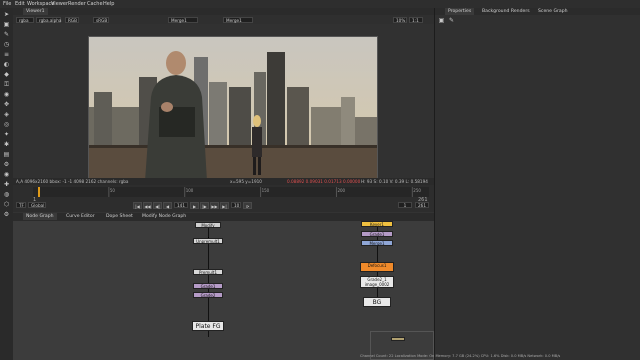 The image size is (640, 360). What do you see at coordinates (157, 205) in the screenshot?
I see `prev-frame-button: ◀|` at bounding box center [157, 205].